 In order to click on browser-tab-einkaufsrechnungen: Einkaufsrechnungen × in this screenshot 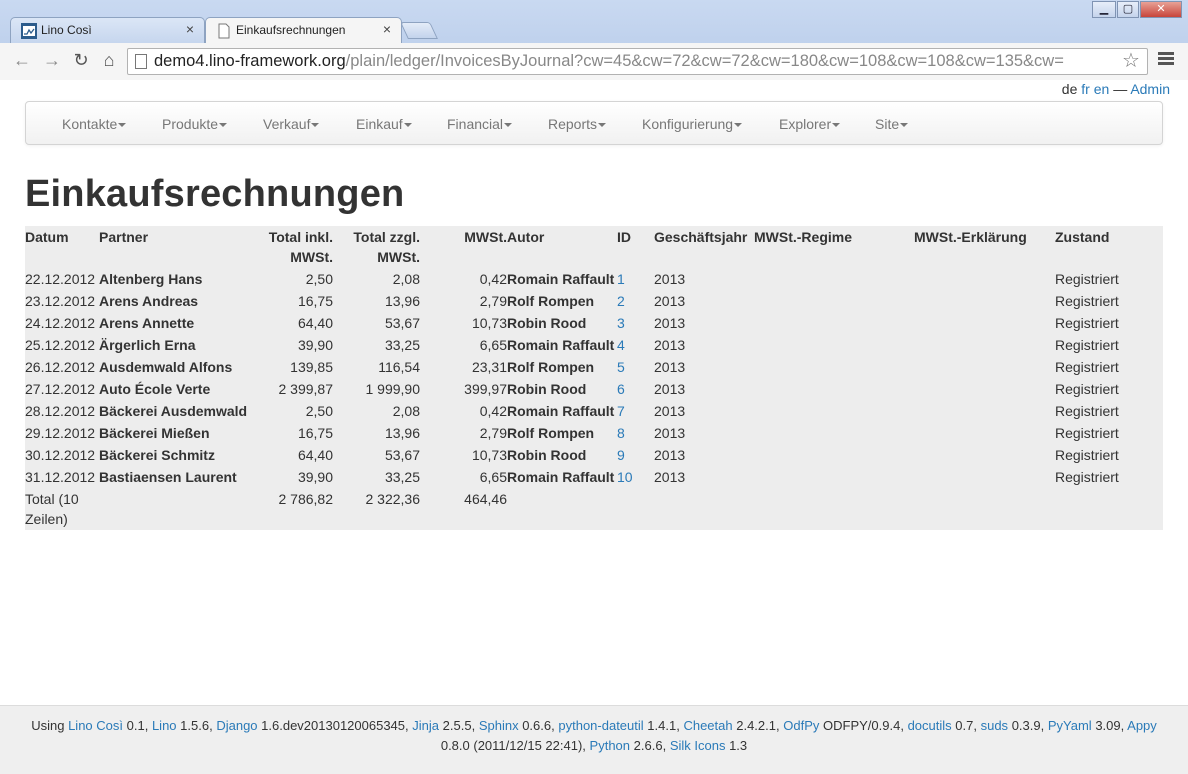, I will do `click(303, 30)`.